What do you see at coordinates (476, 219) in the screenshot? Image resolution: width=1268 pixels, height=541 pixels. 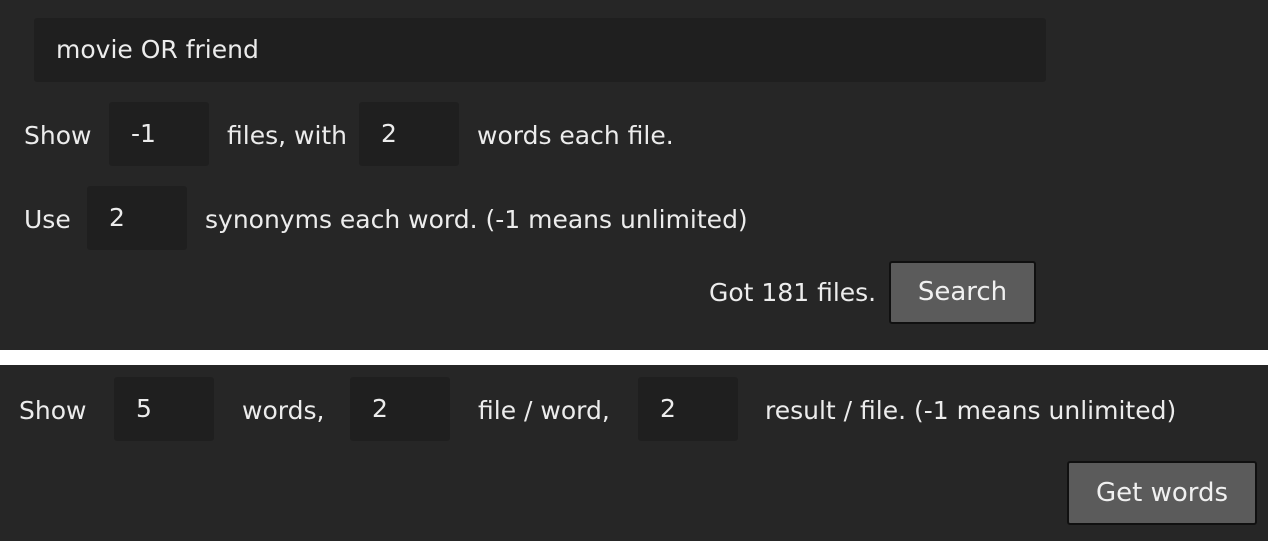 I see `synonyms-each-word-label: synonyms each word. (-1 means unlimited)` at bounding box center [476, 219].